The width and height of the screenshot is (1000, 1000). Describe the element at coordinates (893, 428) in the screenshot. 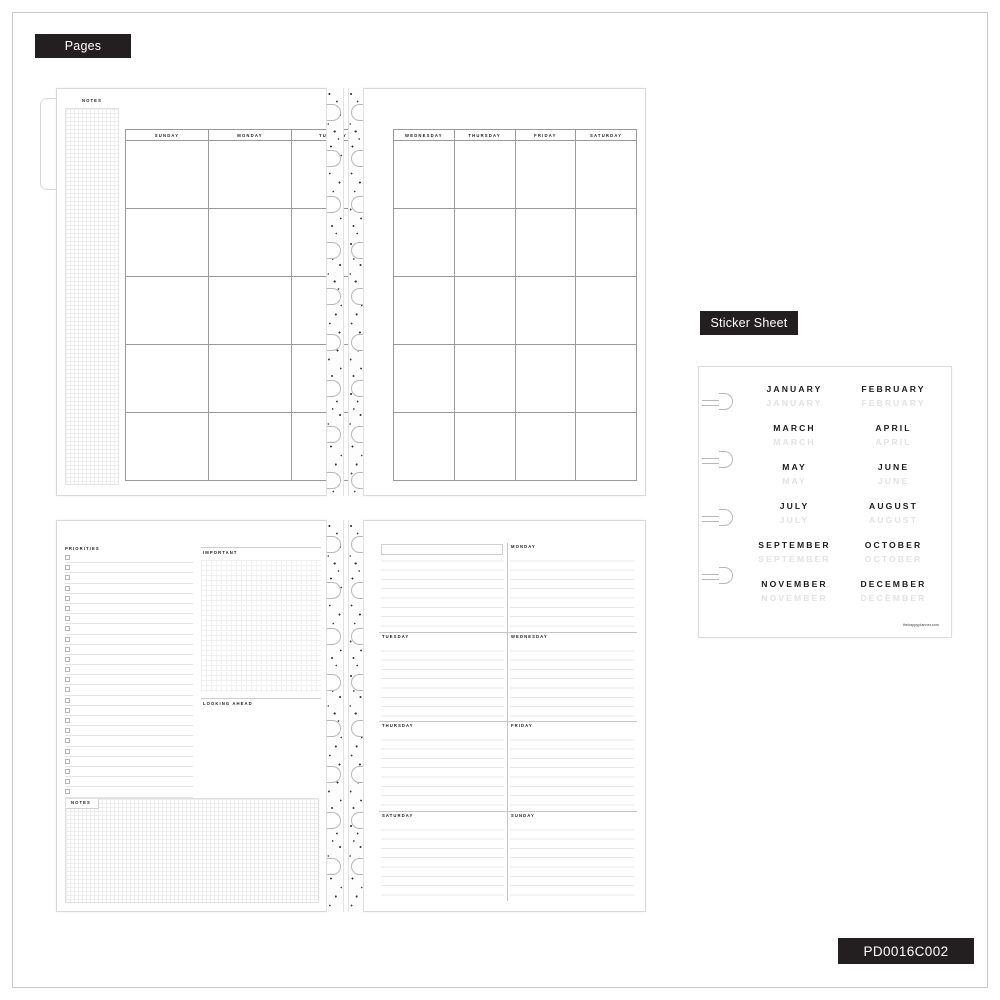

I see `month-sticker-solid: APRIL` at that location.